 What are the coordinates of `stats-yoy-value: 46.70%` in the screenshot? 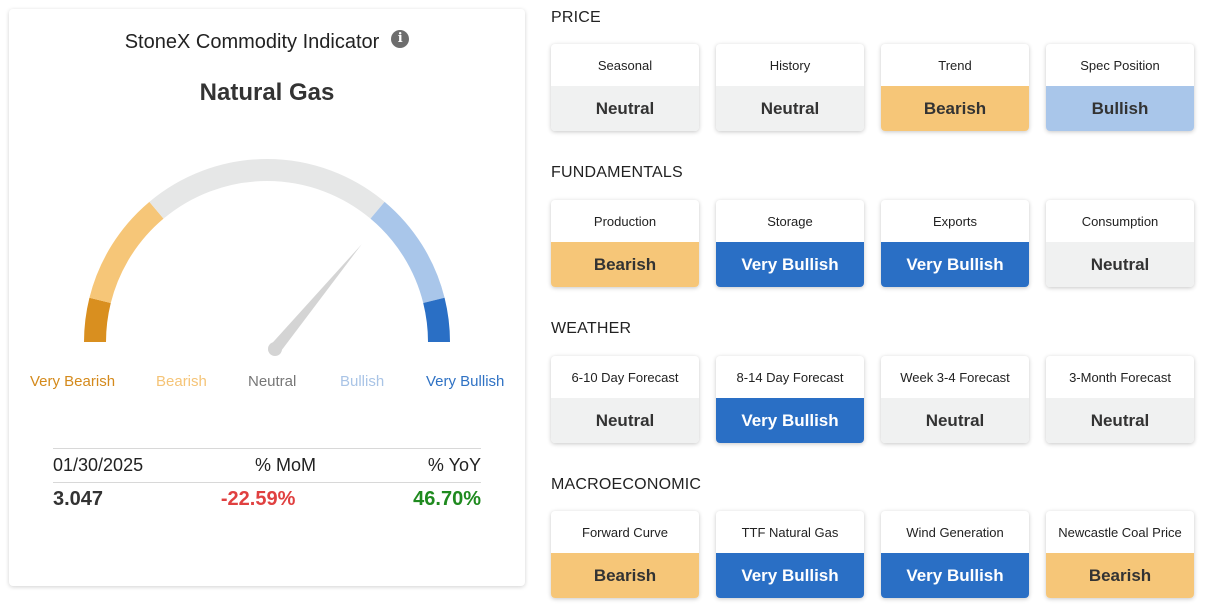 It's located at (447, 499).